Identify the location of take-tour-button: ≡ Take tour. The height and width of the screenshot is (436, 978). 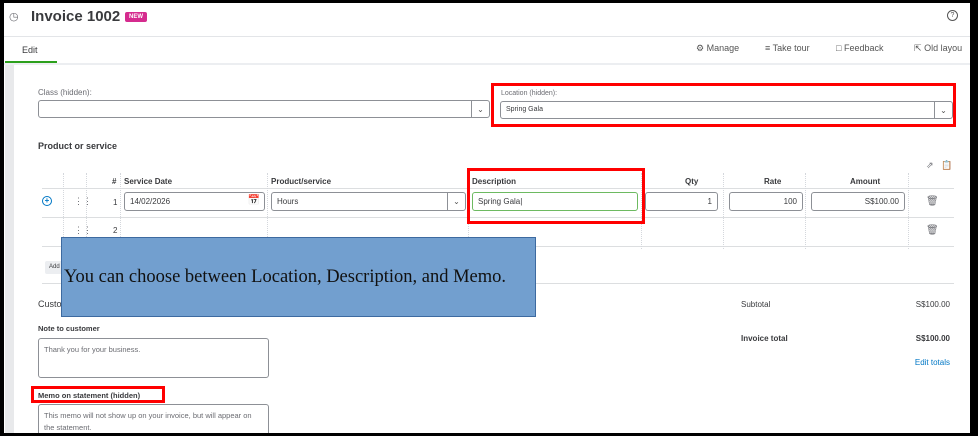
(787, 48).